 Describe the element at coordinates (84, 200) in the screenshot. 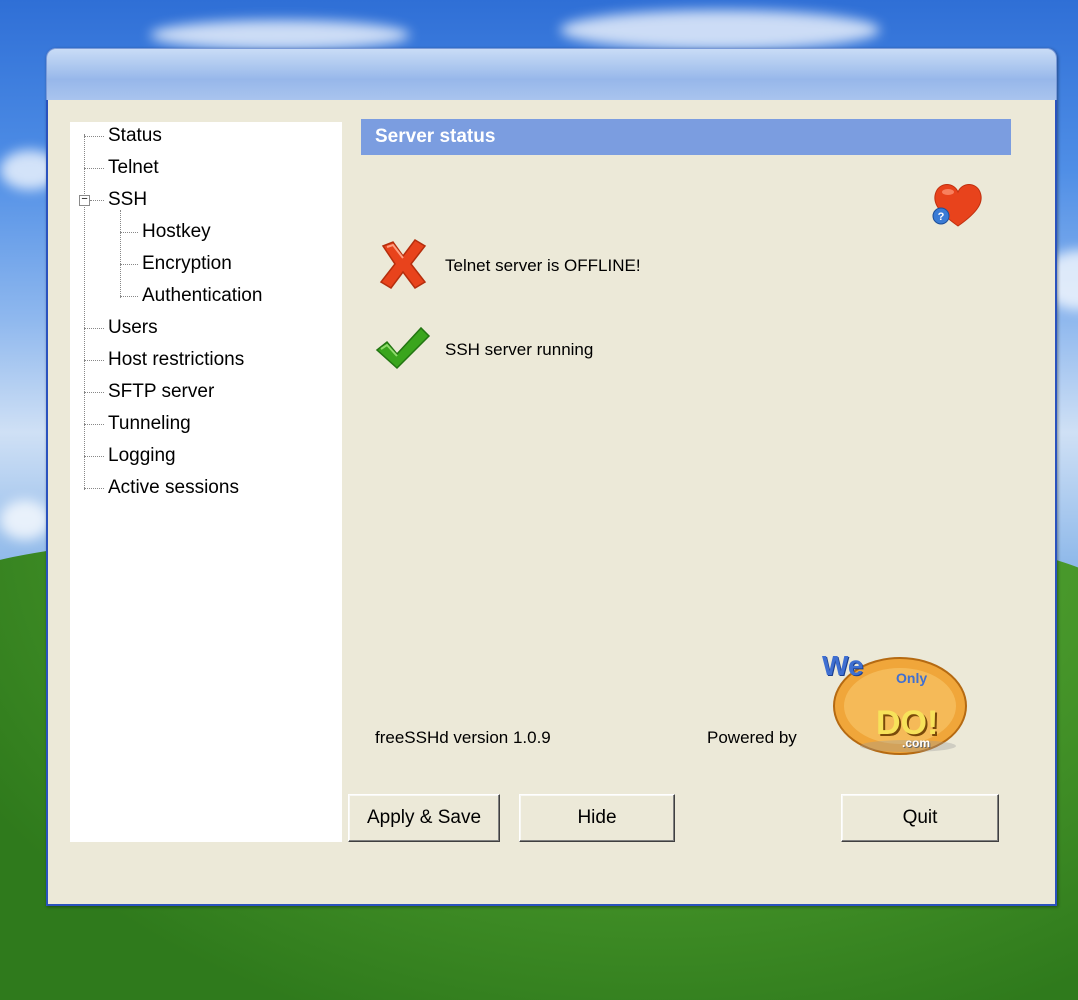

I see `ssh-collapse-toggle: −` at that location.